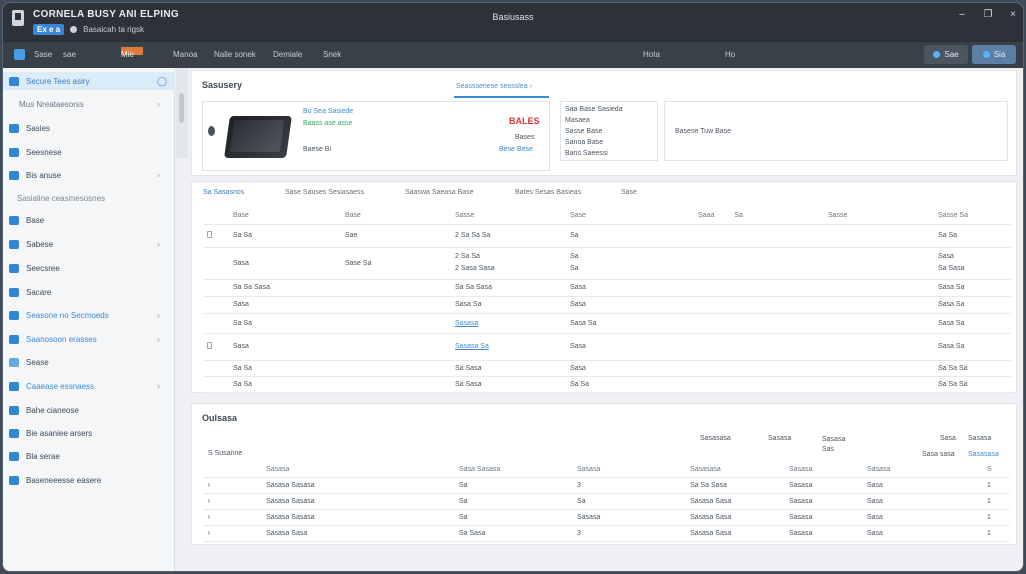 This screenshot has height=574, width=1026. I want to click on product-name: Bu Sea Sasiede, so click(328, 111).